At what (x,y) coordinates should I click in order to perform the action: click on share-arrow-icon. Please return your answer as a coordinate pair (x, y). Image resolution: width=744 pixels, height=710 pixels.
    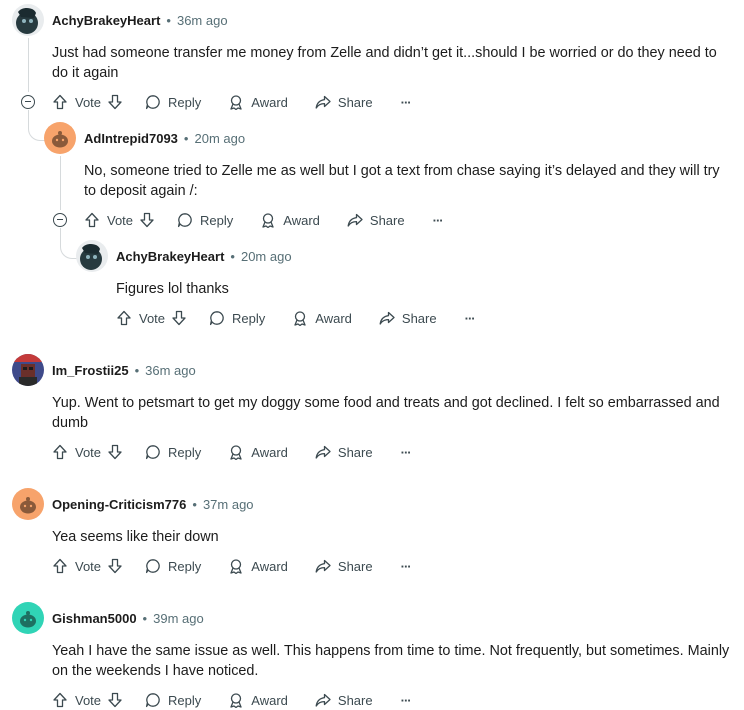
    Looking at the image, I should click on (323, 566).